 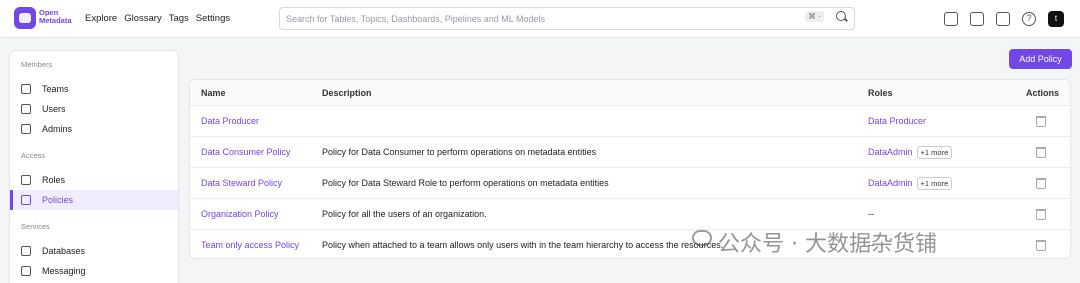 What do you see at coordinates (179, 18) in the screenshot?
I see `nav-tags: Tags` at bounding box center [179, 18].